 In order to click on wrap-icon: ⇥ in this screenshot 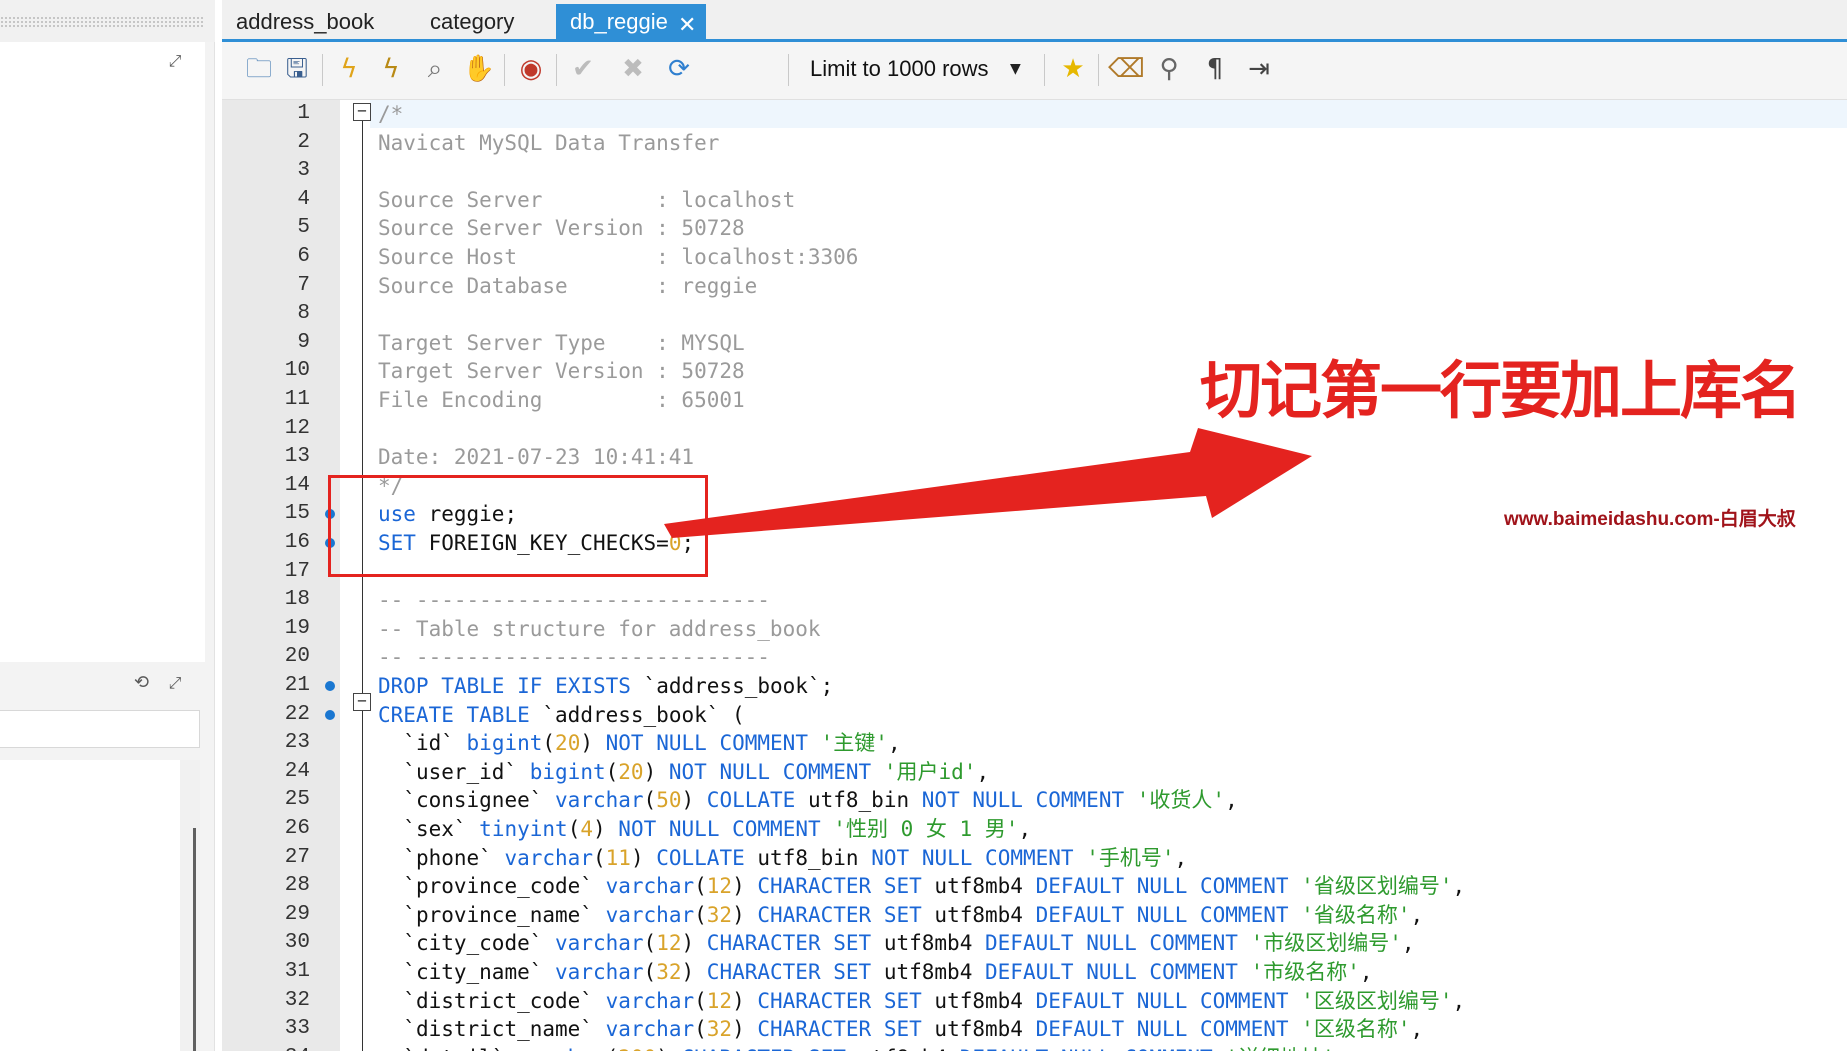, I will do `click(1259, 69)`.